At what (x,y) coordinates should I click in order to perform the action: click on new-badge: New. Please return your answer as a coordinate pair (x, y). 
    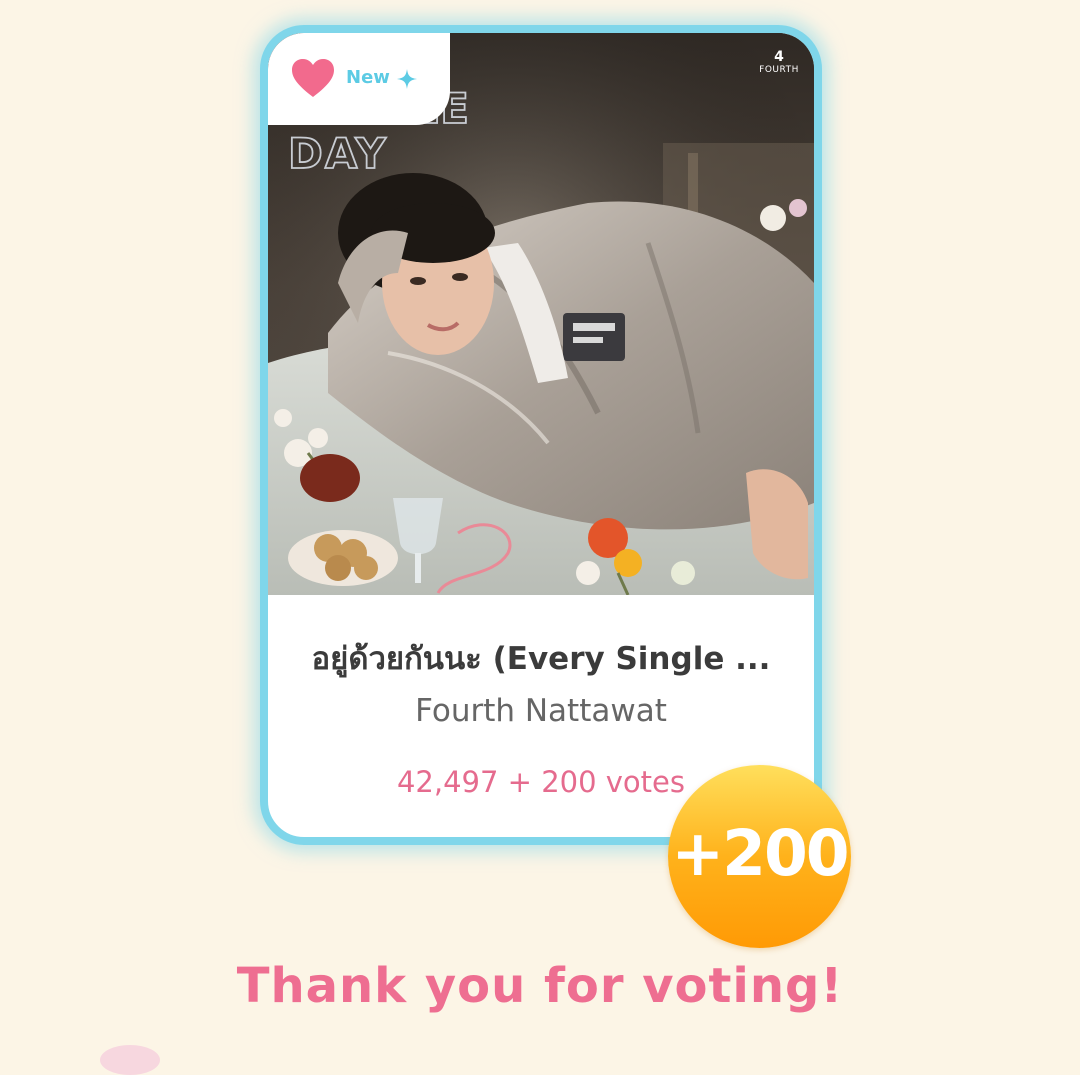
    Looking at the image, I should click on (359, 79).